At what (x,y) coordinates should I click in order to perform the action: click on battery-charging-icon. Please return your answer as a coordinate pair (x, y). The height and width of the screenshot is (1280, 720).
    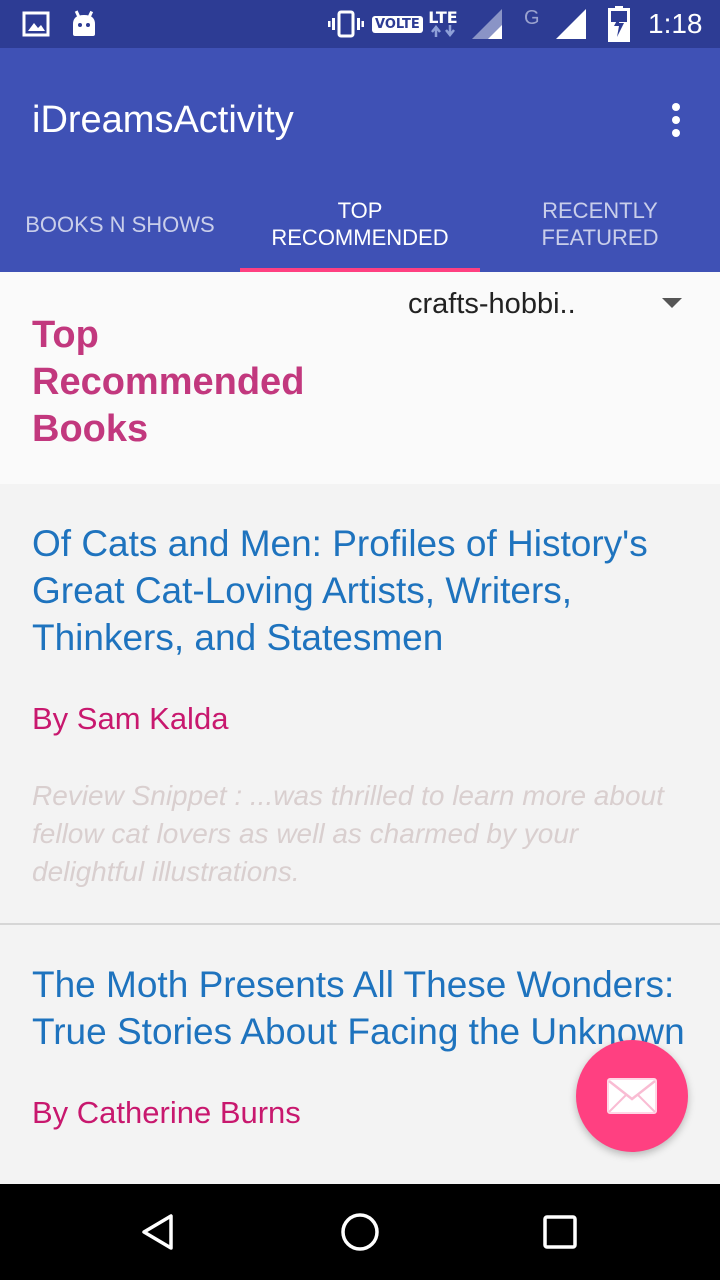
    Looking at the image, I should click on (619, 24).